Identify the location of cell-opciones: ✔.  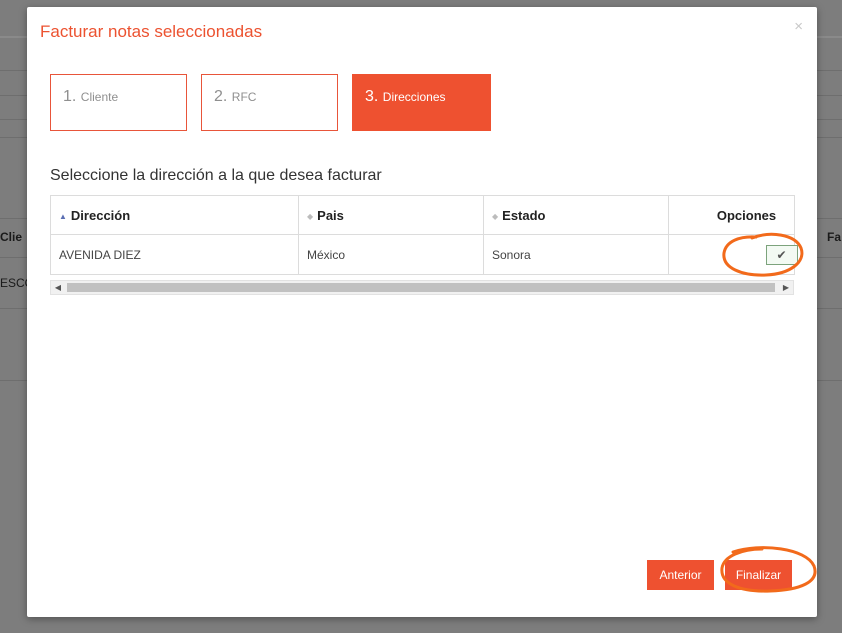
(733, 254).